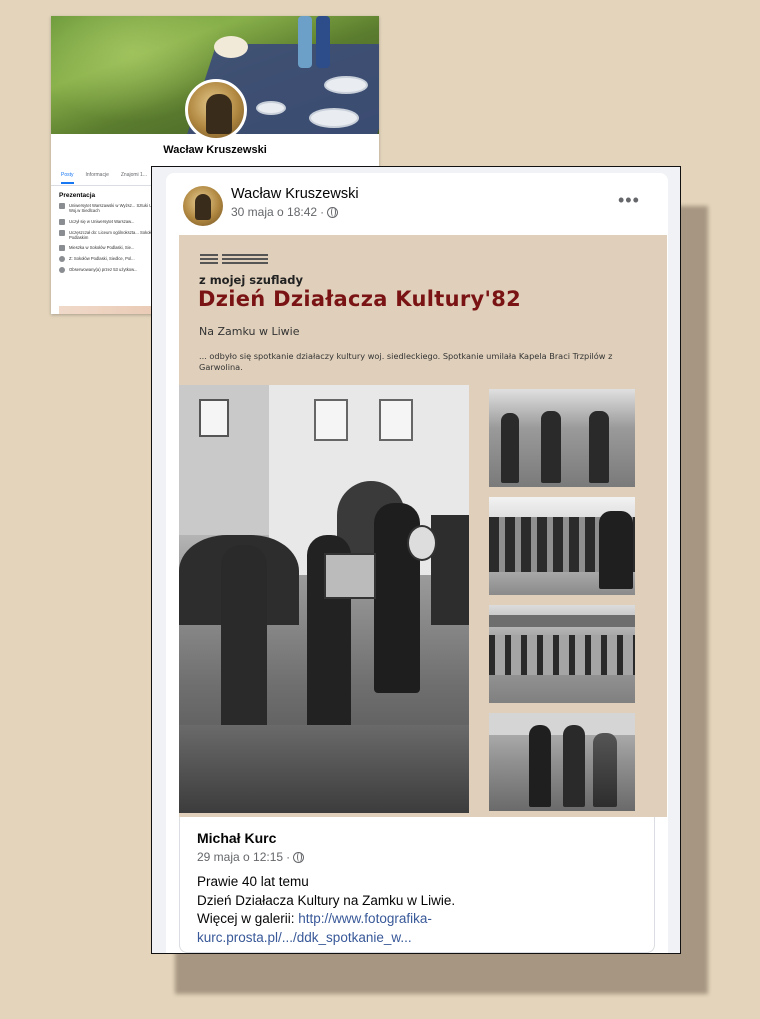  What do you see at coordinates (253, 881) in the screenshot?
I see `shared-text-line: Prawie 40 lat temu` at bounding box center [253, 881].